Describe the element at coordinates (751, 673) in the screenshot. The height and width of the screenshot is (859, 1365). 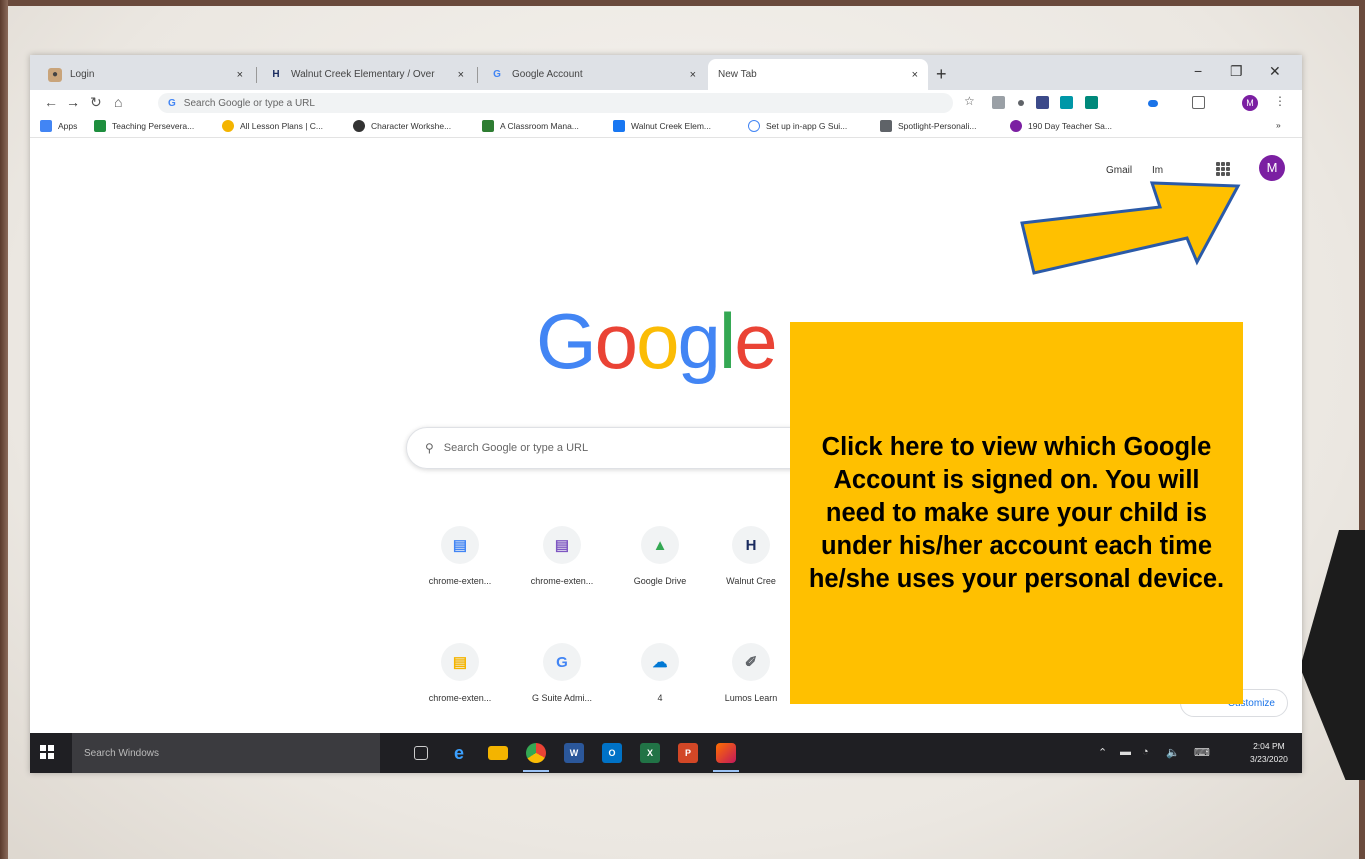
I see `shortcut-tile: ✐ Lumos Learn` at that location.